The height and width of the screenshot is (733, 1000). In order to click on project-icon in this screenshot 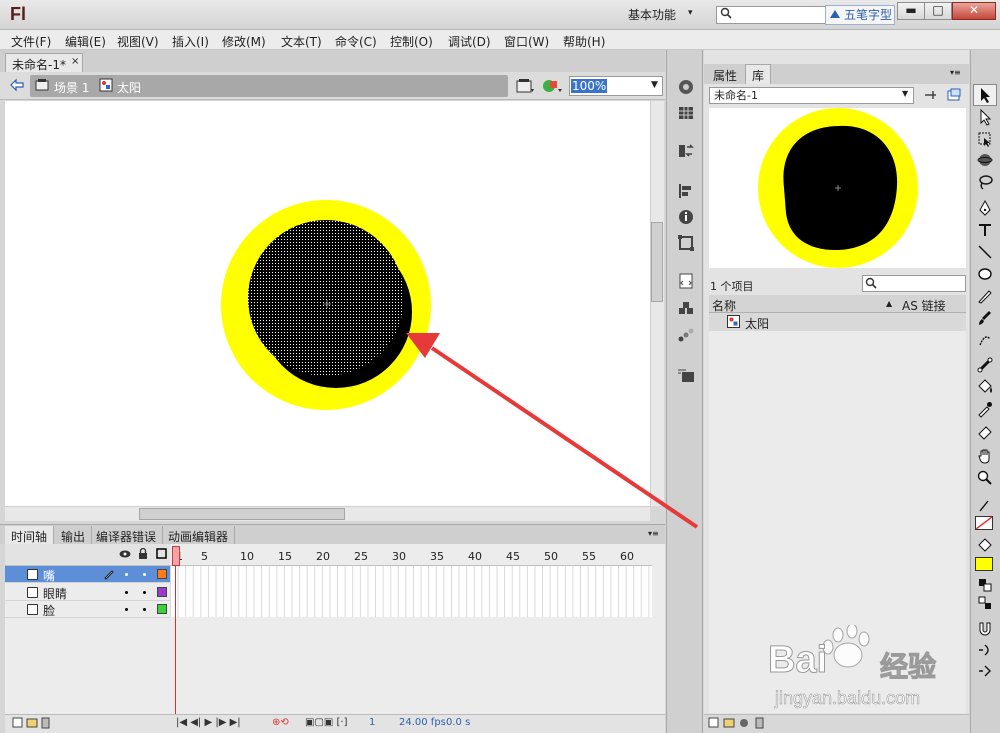, I will do `click(686, 375)`.